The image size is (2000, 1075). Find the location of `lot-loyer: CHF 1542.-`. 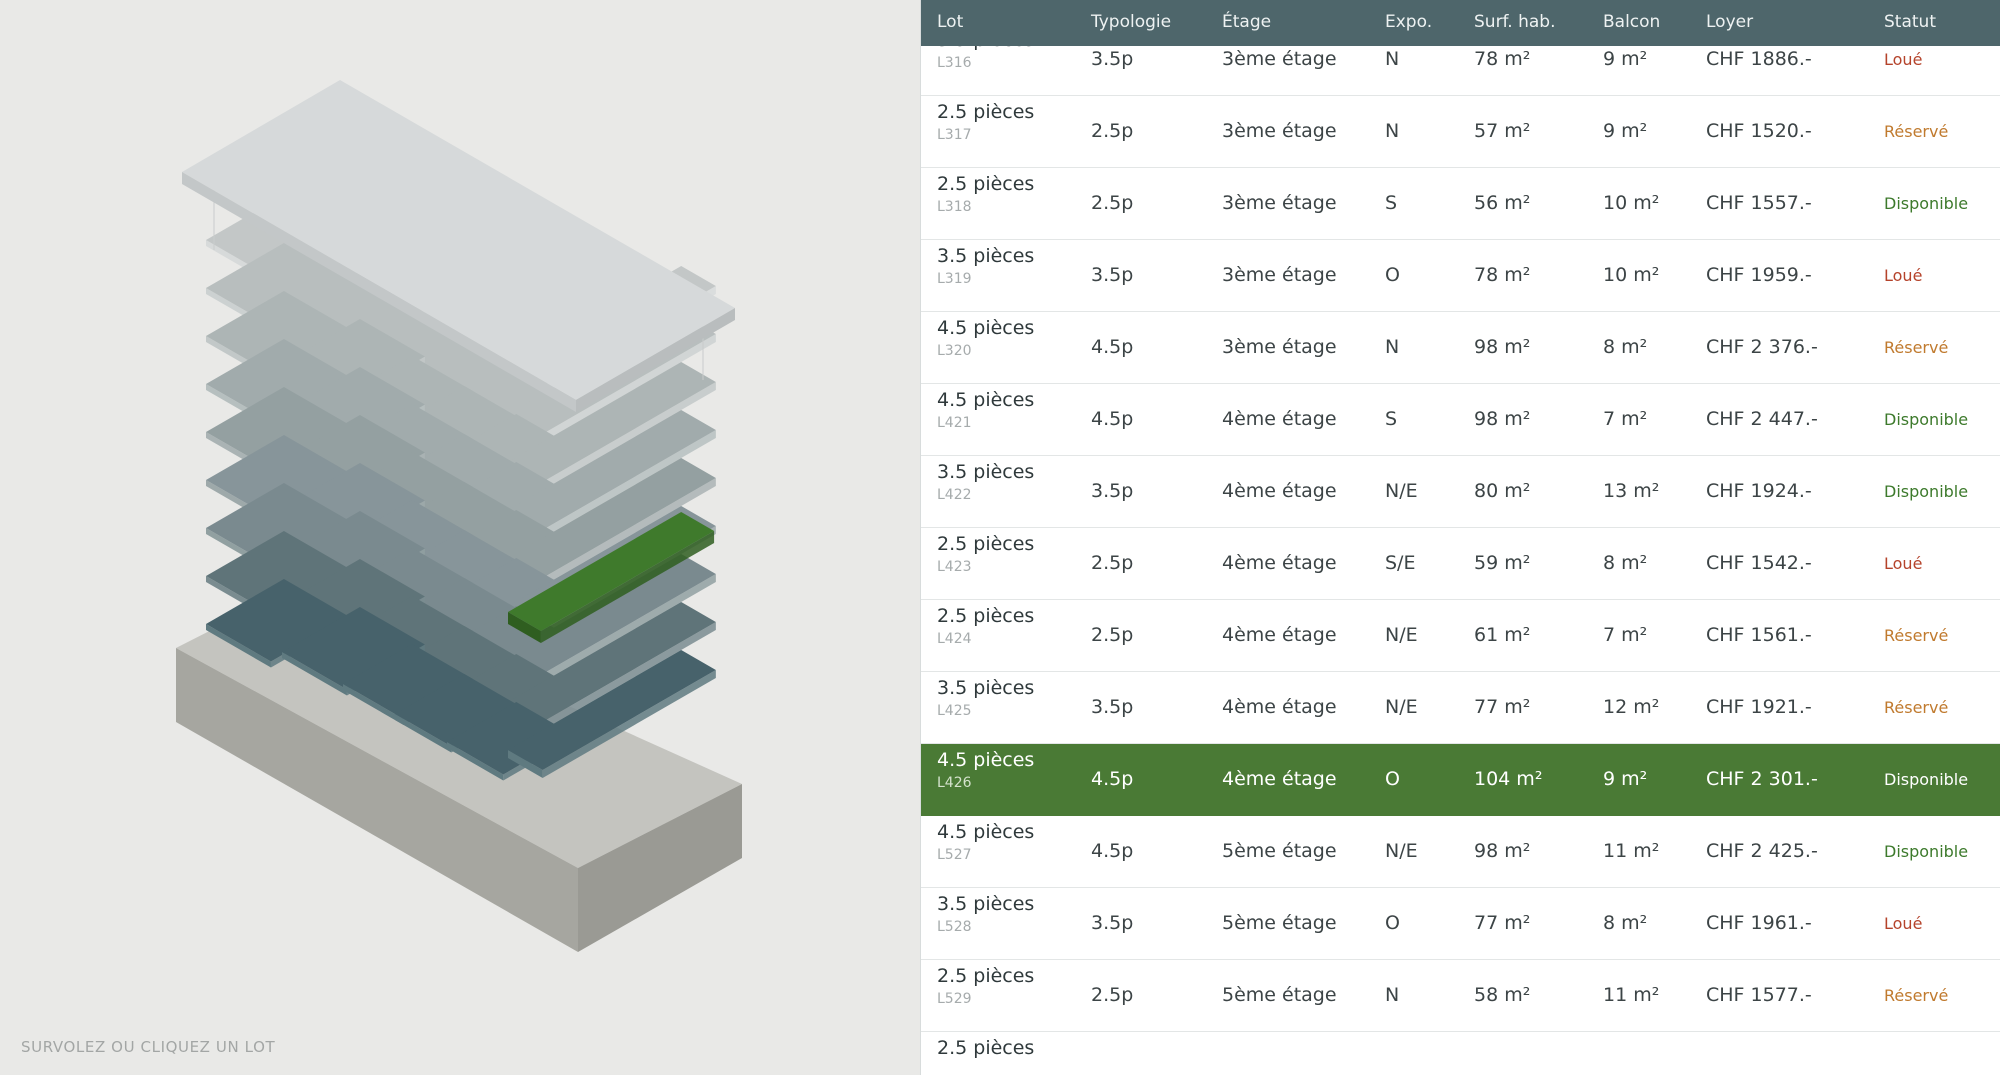

lot-loyer: CHF 1542.- is located at coordinates (1759, 563).